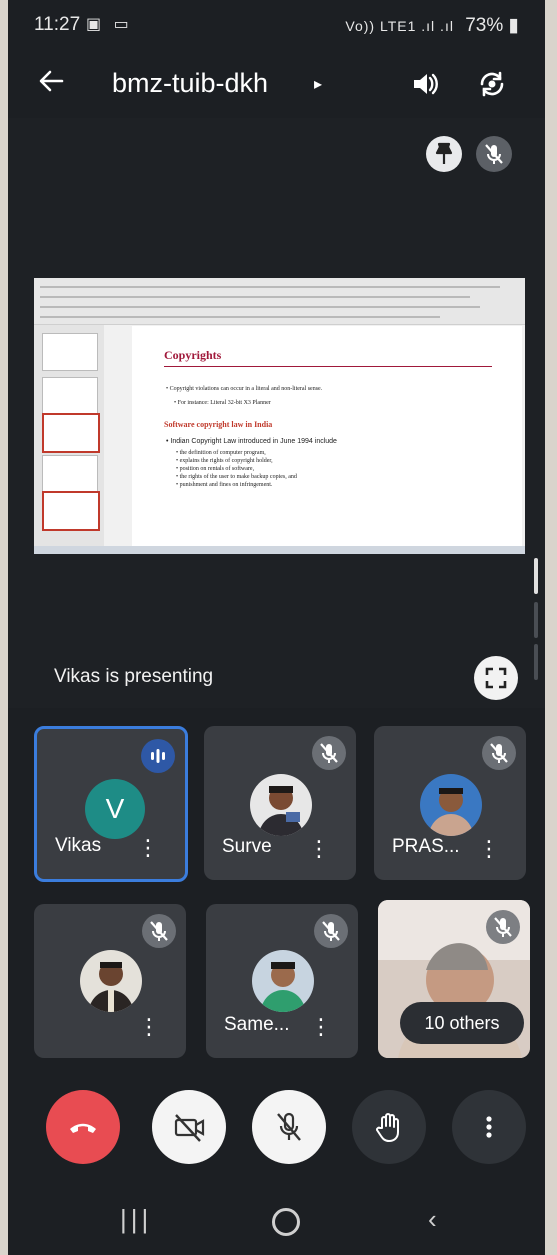 The width and height of the screenshot is (557, 1255). What do you see at coordinates (424, 84) in the screenshot?
I see `speaker-icon` at bounding box center [424, 84].